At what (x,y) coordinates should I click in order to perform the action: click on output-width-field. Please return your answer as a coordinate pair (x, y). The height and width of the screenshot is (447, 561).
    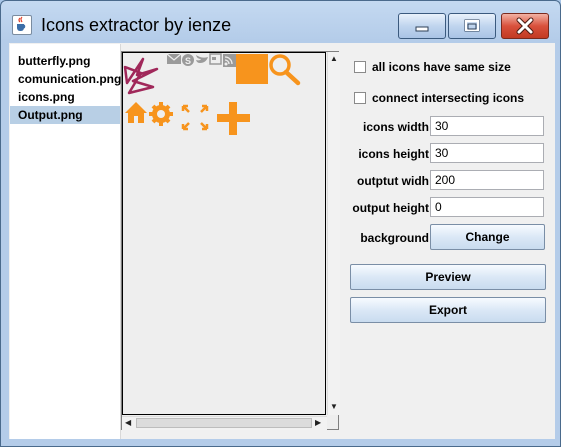
    Looking at the image, I should click on (487, 180).